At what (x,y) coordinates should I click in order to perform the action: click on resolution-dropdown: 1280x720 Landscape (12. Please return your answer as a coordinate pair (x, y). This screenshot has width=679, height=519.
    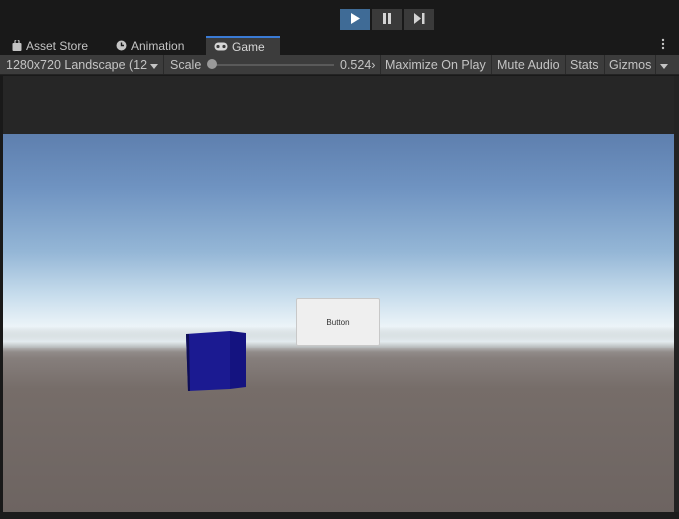
    Looking at the image, I should click on (82, 64).